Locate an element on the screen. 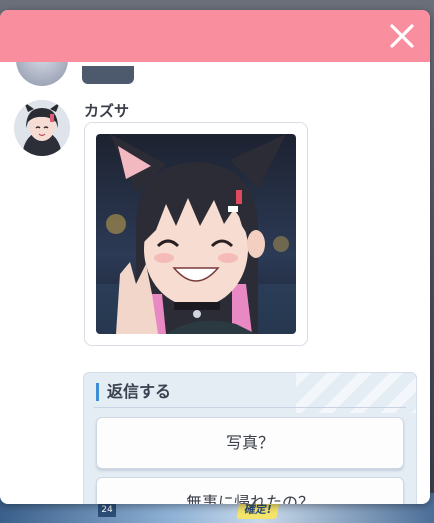 The image size is (434, 523). reply-title: 返信する is located at coordinates (133, 392).